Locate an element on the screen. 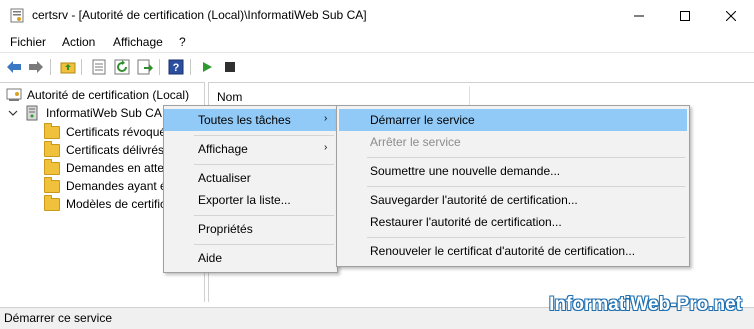 This screenshot has height=329, width=754. tree-root: Autorité de certification (Local) is located at coordinates (97, 95).